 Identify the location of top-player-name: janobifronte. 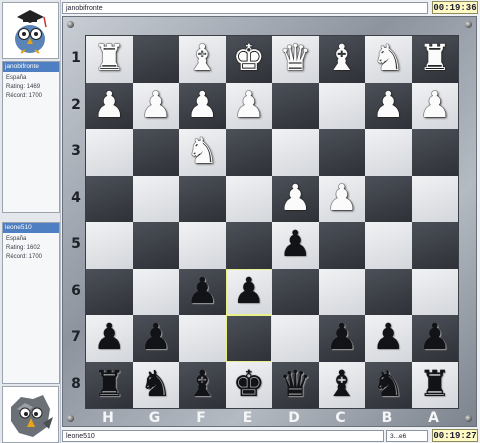
(31, 67).